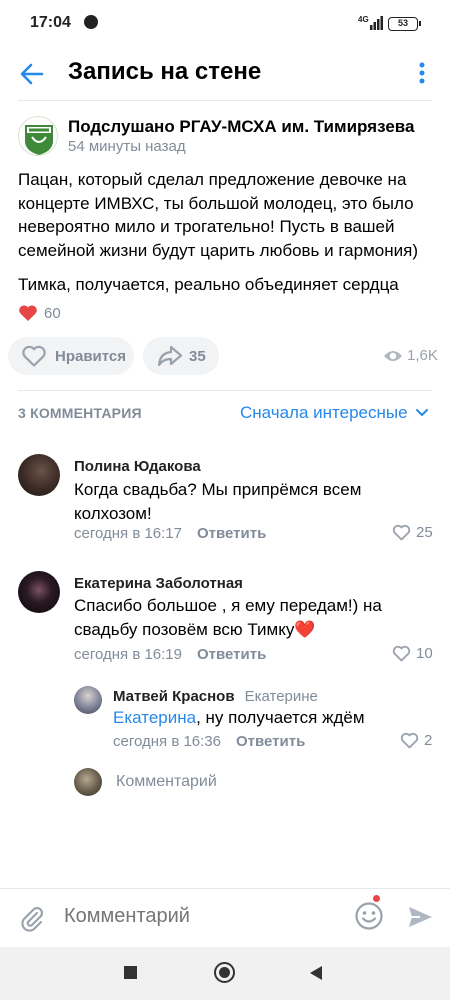 The width and height of the screenshot is (450, 1000). I want to click on send-icon, so click(420, 917).